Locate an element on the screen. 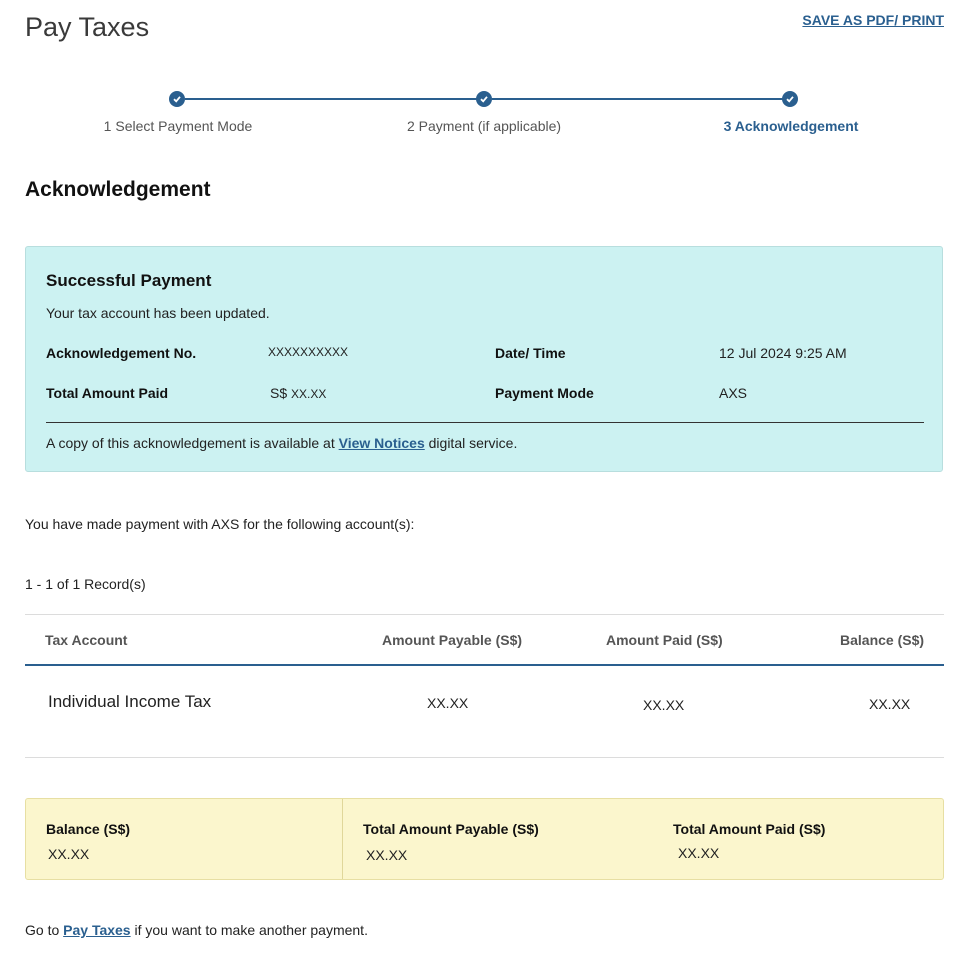 The width and height of the screenshot is (971, 969). step-1-check-icon is located at coordinates (177, 99).